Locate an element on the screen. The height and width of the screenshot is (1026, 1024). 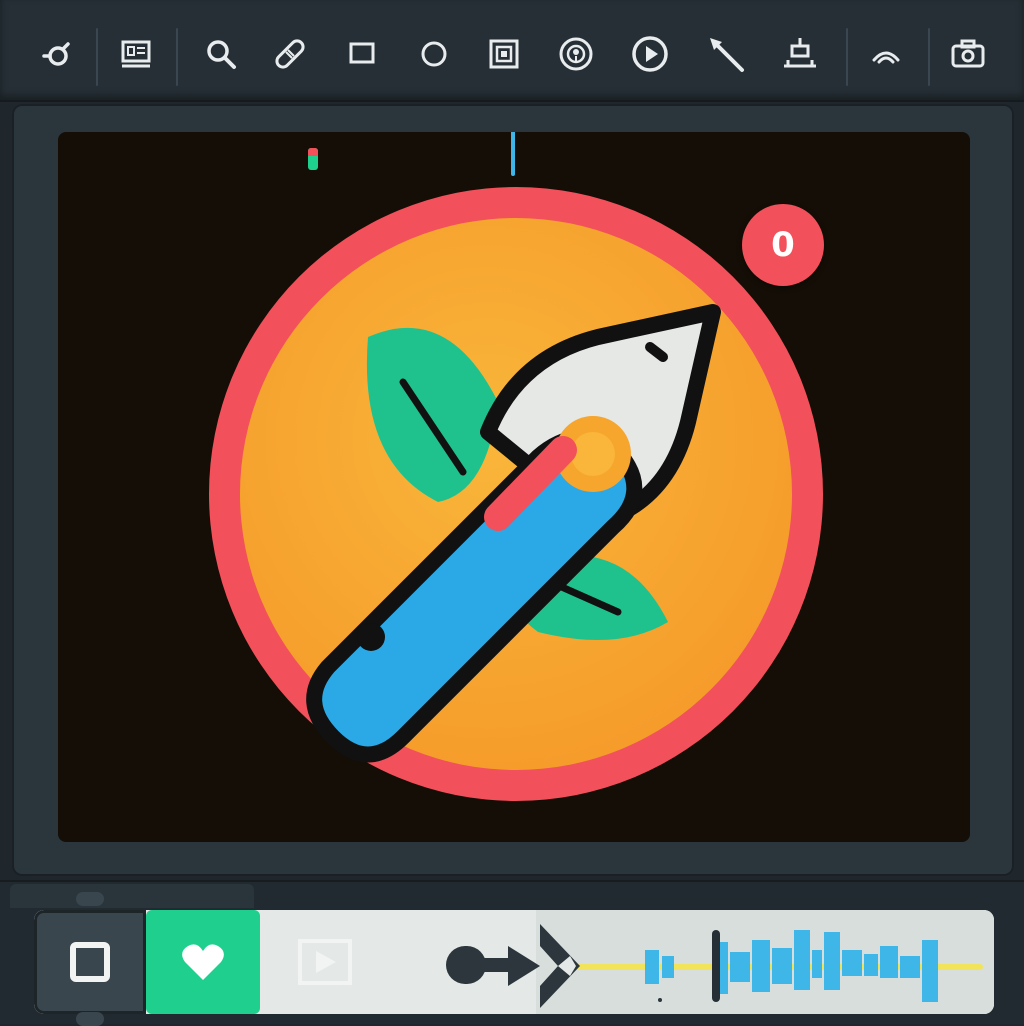
frame-tool-icon is located at coordinates (504, 54).